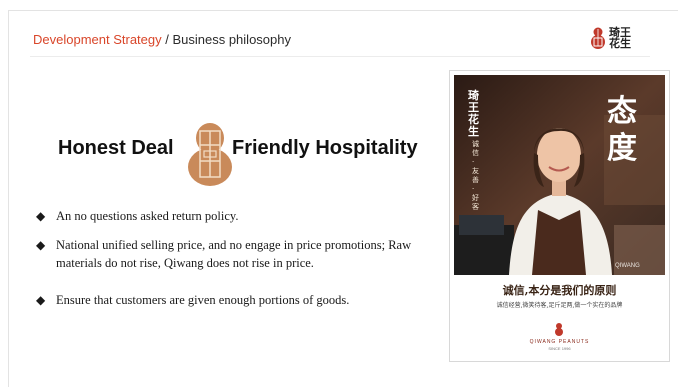 This screenshot has width=678, height=387. Describe the element at coordinates (231, 39) in the screenshot. I see `header-subsection: Business philosophy` at that location.